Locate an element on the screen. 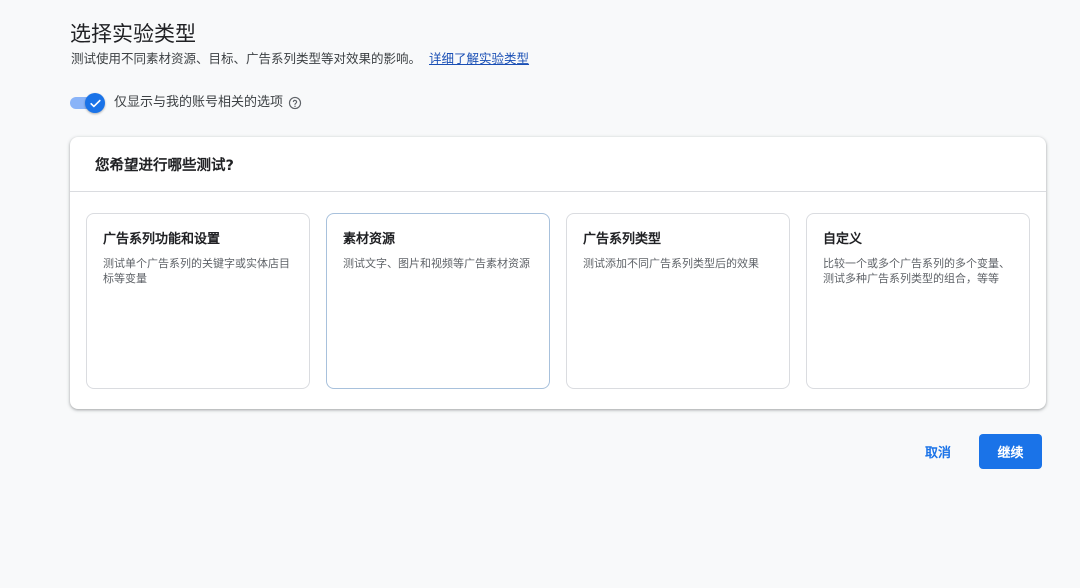 Image resolution: width=1080 pixels, height=588 pixels. option-assets: 素材资源 测试文字、图片和视频等广告素材资源 is located at coordinates (438, 301).